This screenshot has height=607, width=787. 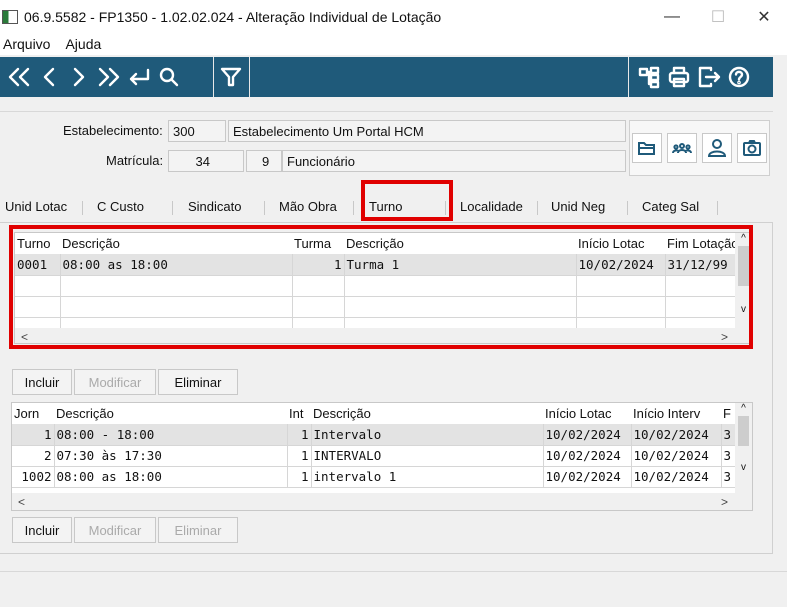 I want to click on camera-button, so click(x=752, y=148).